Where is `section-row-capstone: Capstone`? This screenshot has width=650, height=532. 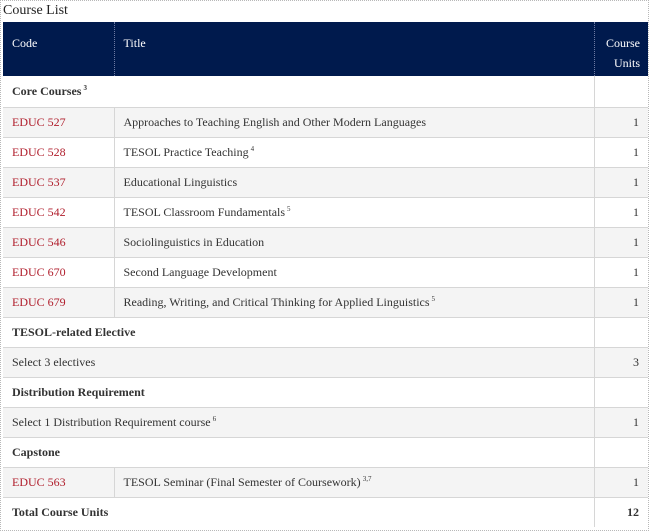 section-row-capstone: Capstone is located at coordinates (325, 452).